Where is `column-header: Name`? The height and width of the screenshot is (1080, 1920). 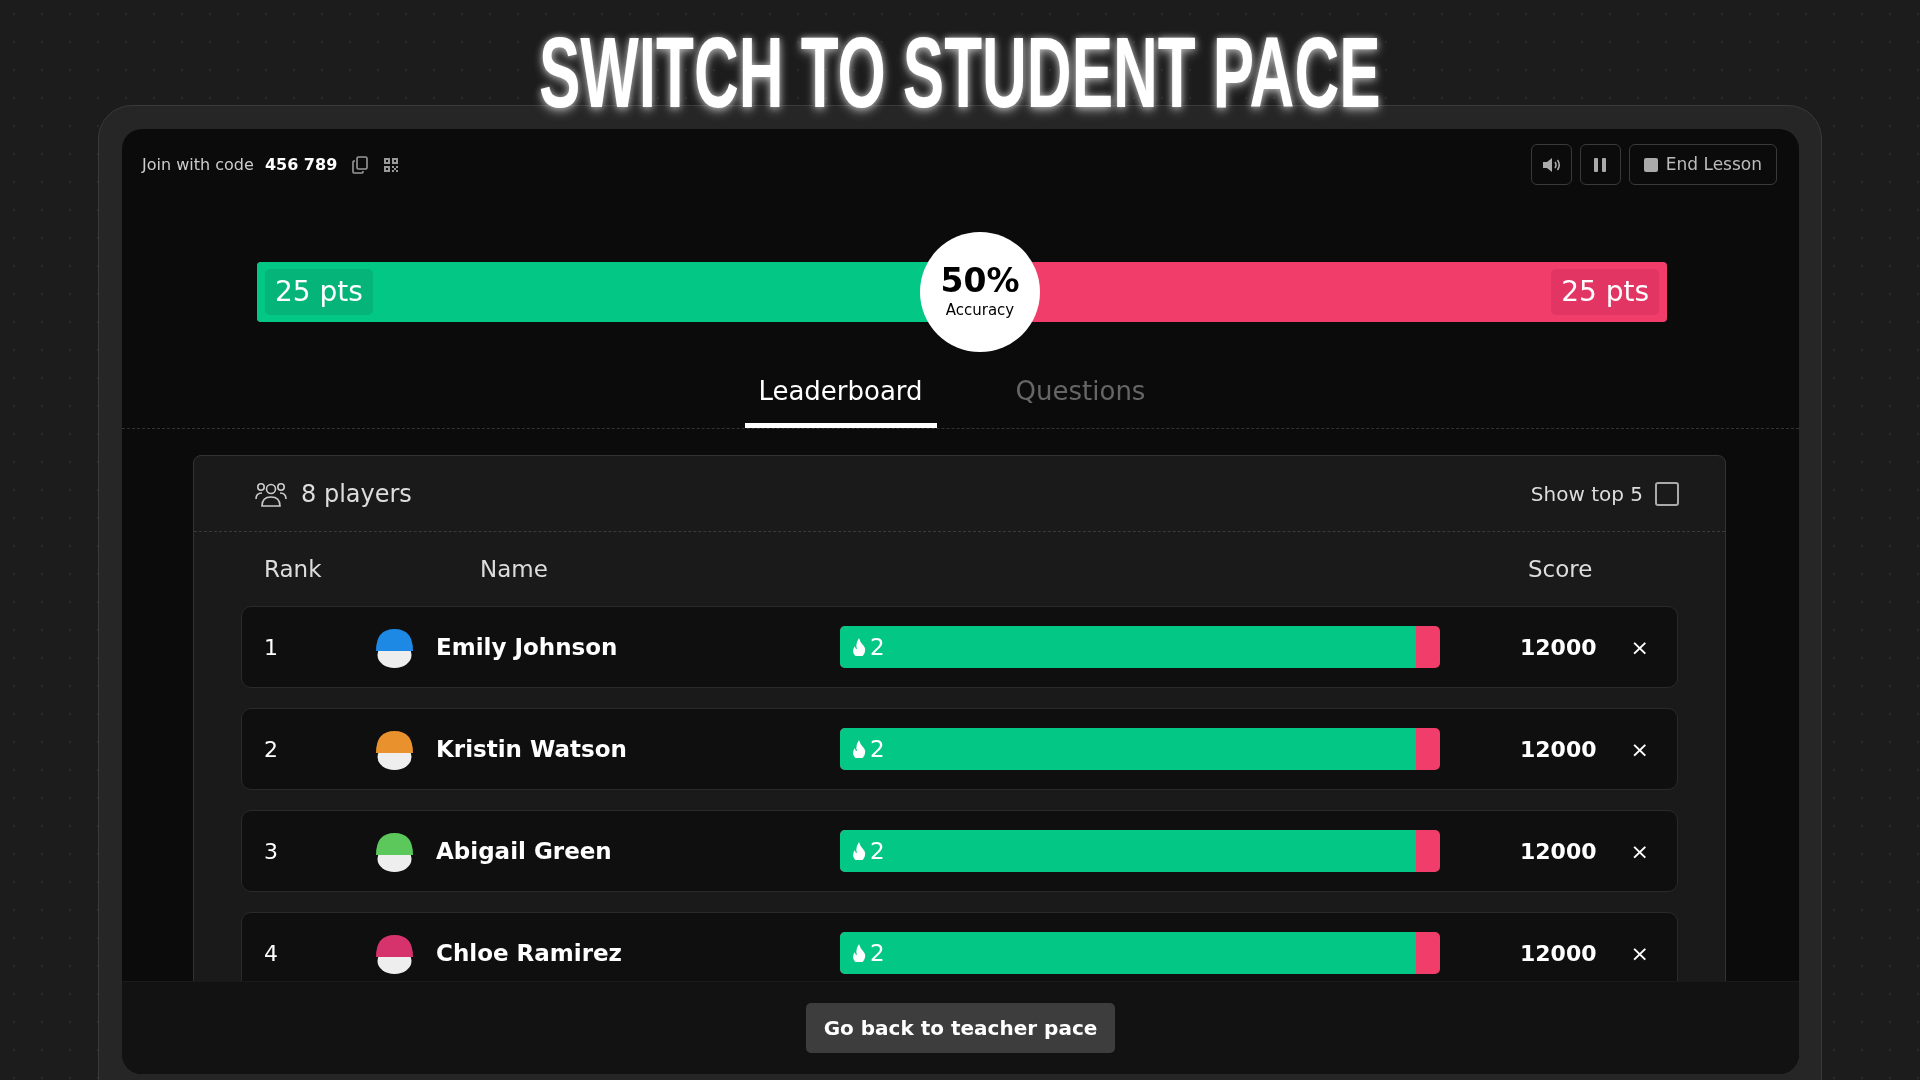 column-header: Name is located at coordinates (514, 569).